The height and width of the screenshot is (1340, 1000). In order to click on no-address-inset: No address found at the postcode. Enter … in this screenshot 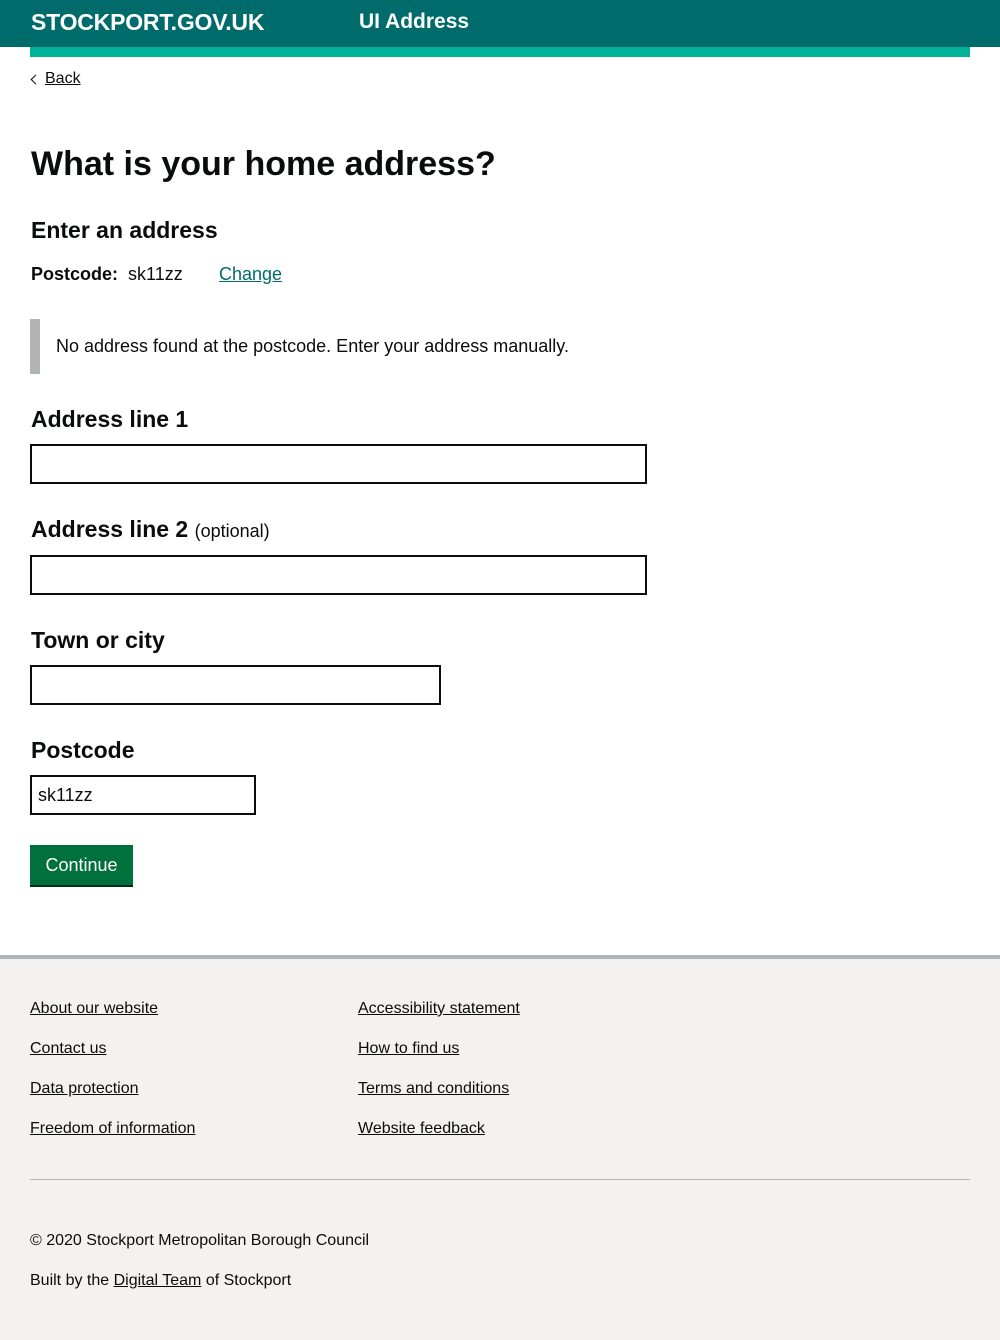, I will do `click(380, 346)`.